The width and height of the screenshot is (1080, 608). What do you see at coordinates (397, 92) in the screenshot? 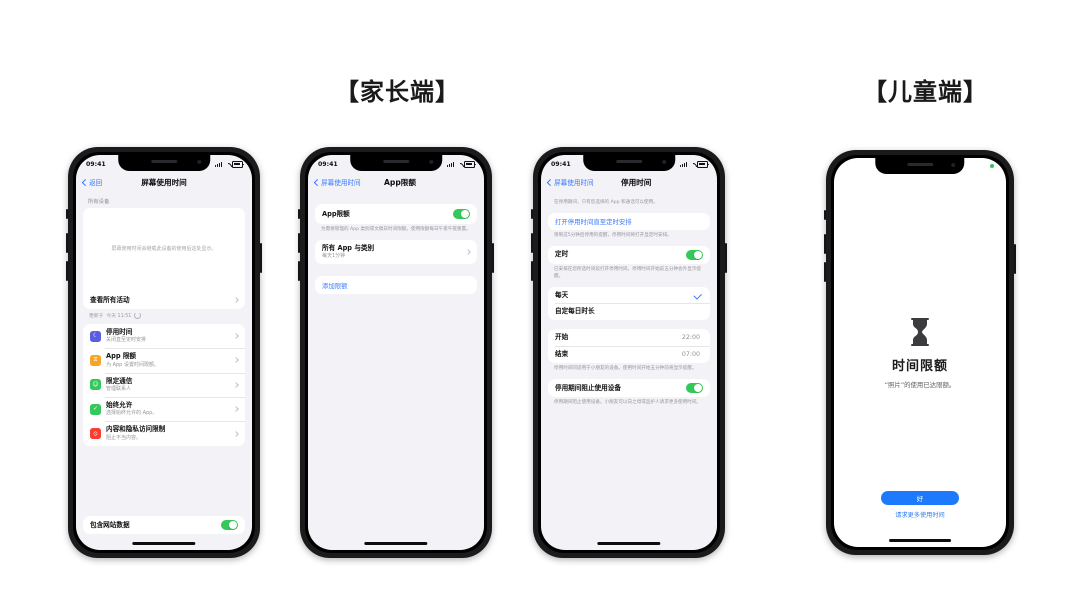
I see `section-heading-parent: 【家长端】` at bounding box center [397, 92].